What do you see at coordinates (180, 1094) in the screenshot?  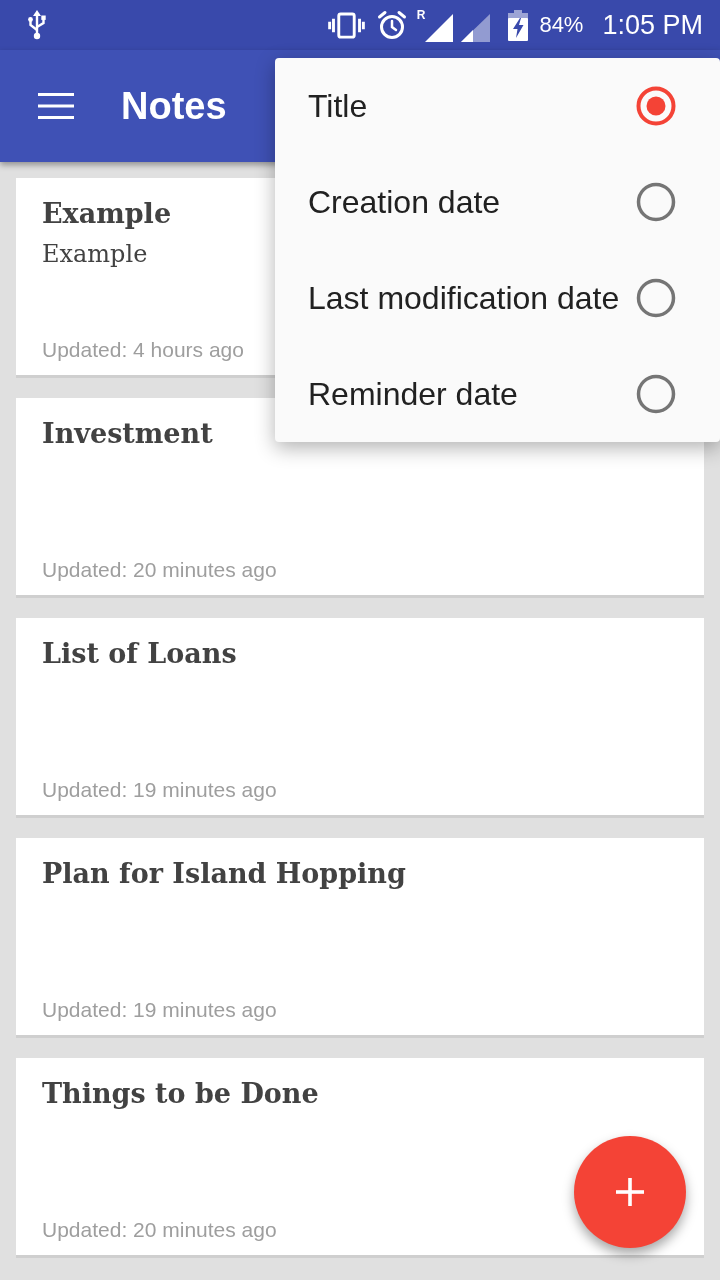 I see `note-title: Things to be Done` at bounding box center [180, 1094].